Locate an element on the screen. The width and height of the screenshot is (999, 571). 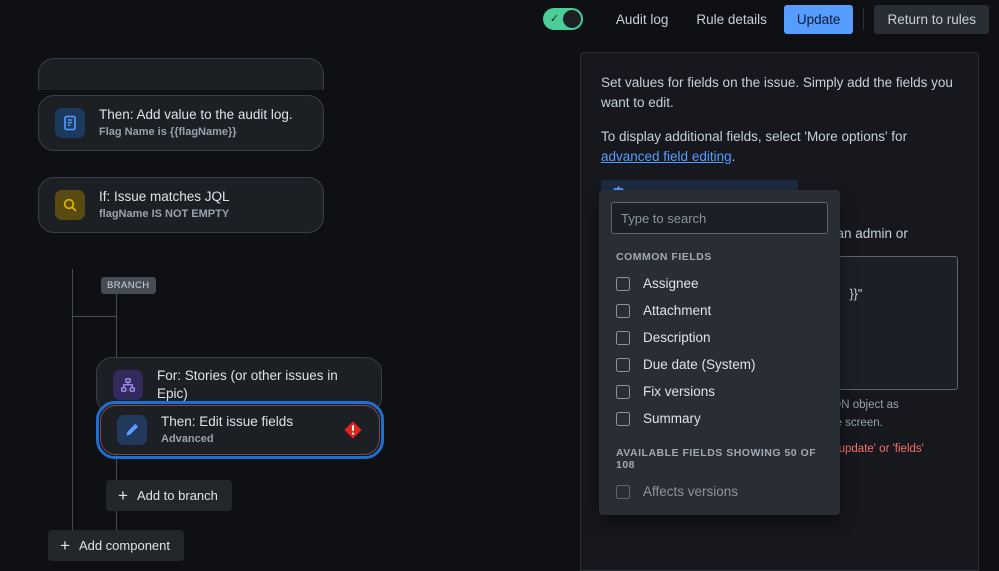
field-option-assignee: Assignee is located at coordinates (719, 283).